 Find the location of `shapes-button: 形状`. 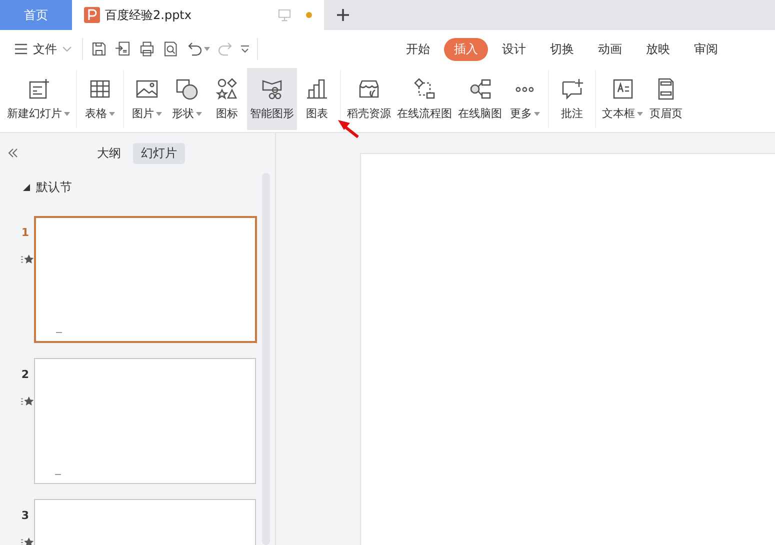

shapes-button: 形状 is located at coordinates (187, 99).